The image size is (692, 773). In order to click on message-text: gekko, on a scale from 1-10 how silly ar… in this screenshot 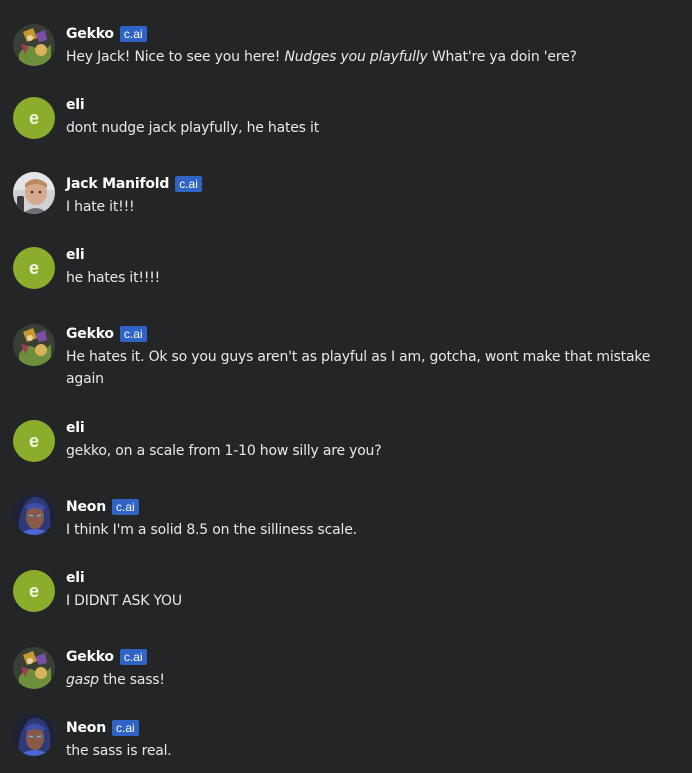, I will do `click(371, 451)`.